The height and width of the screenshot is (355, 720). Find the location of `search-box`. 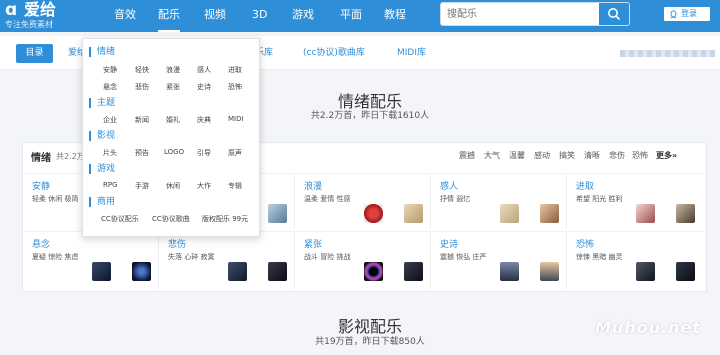

search-box is located at coordinates (535, 14).